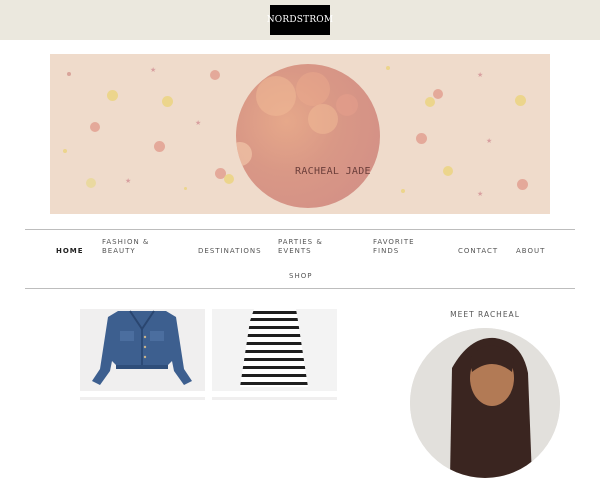 This screenshot has height=478, width=600. What do you see at coordinates (125, 247) in the screenshot?
I see `nav-item-fashion-beauty: FASHION & BEAUTY` at bounding box center [125, 247].